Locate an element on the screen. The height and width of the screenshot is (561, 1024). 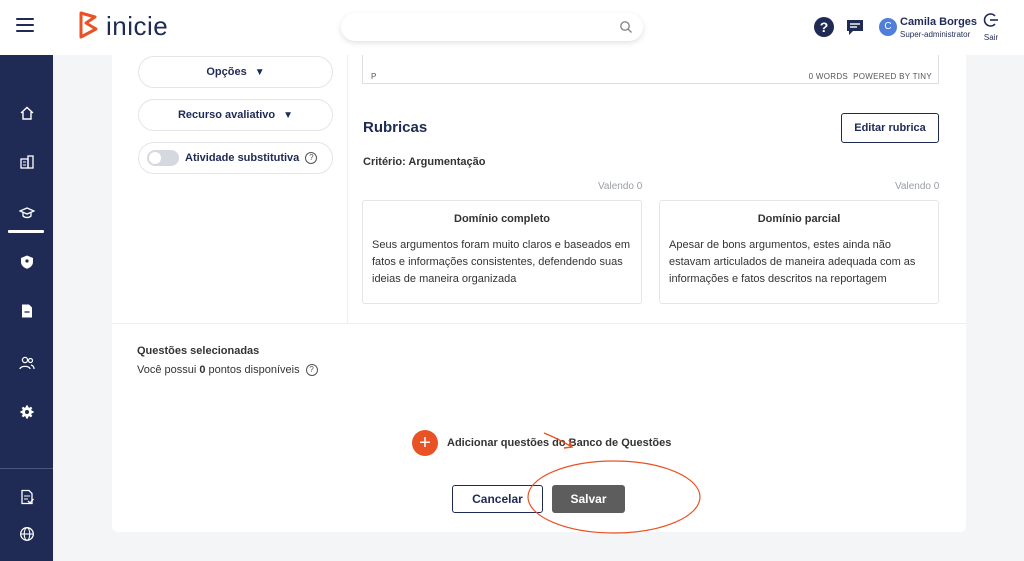
logout-icon is located at coordinates (990, 20).